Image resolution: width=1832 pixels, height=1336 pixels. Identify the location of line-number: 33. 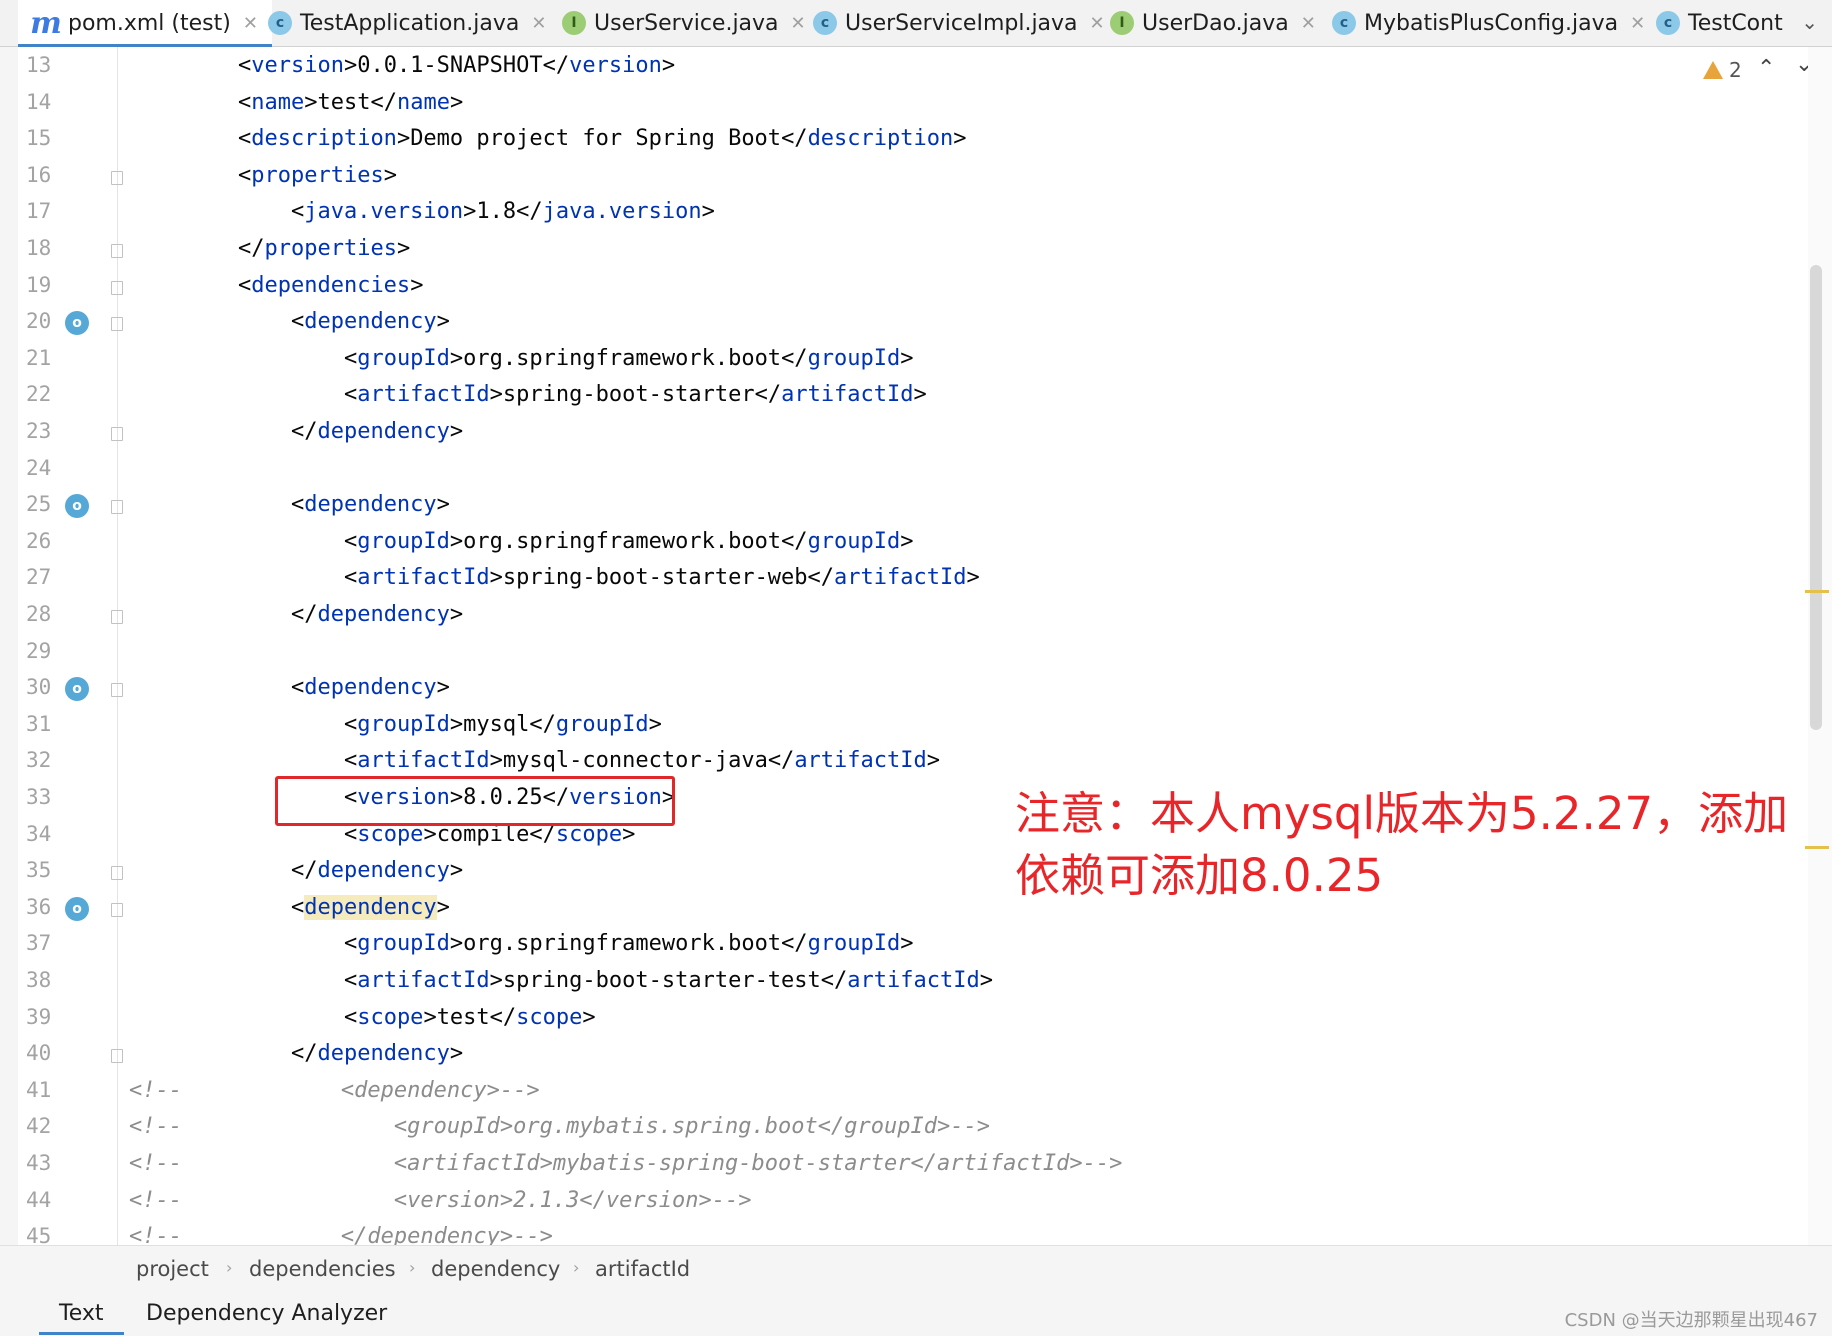
(39, 797).